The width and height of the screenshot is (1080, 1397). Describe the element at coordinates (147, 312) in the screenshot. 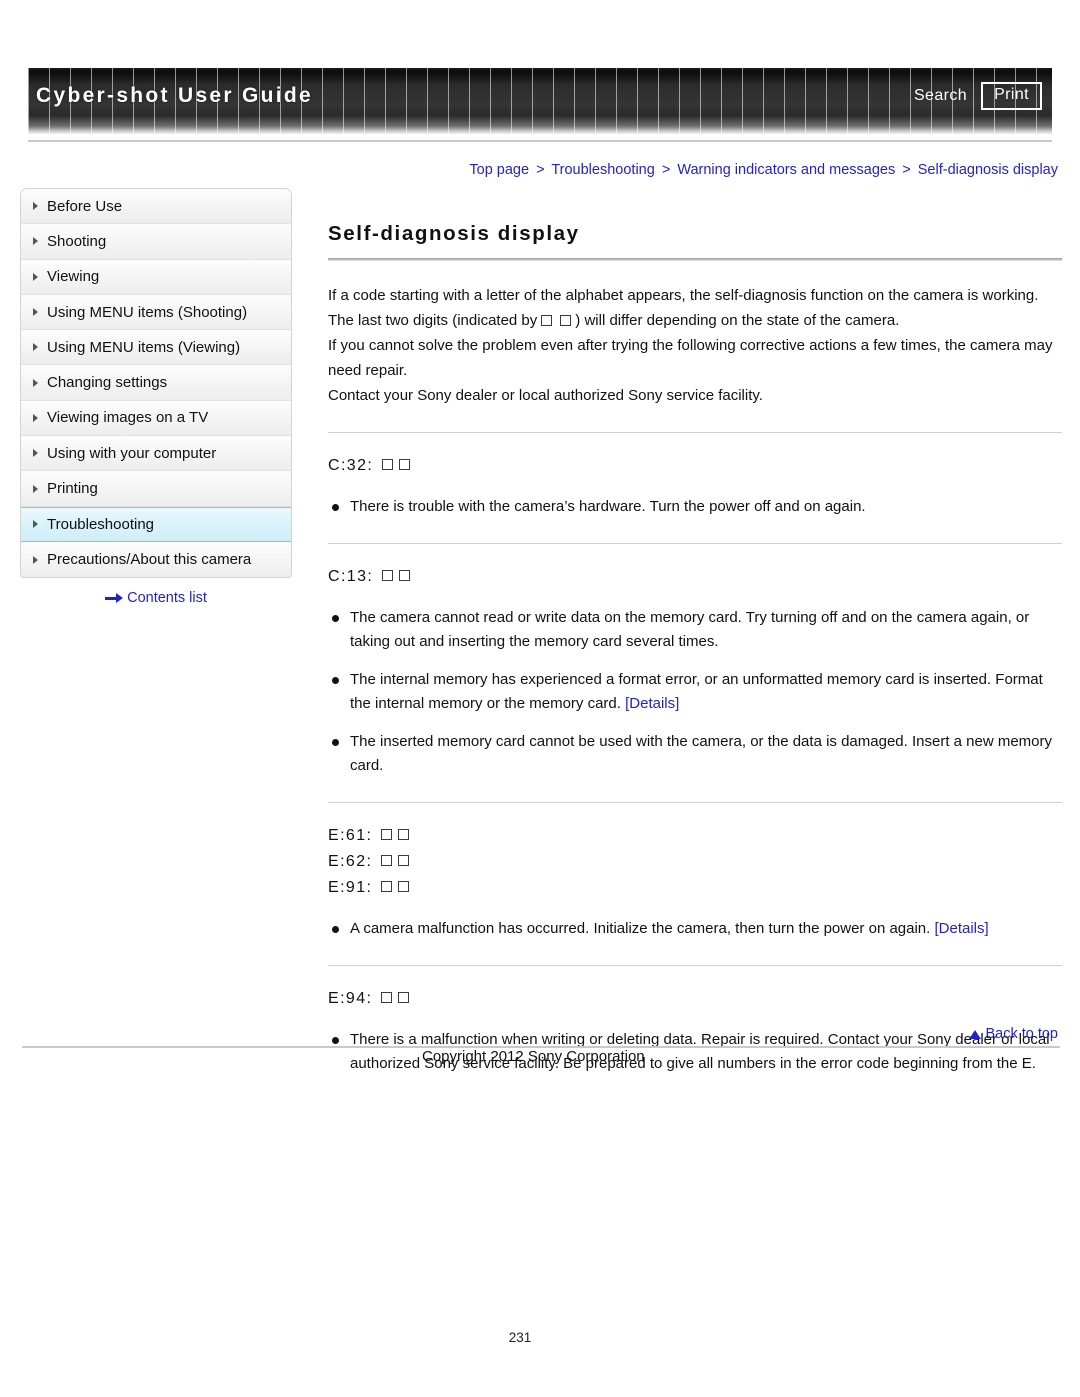

I see `sidebar-item-label: Using MENU items (Shooting)` at that location.